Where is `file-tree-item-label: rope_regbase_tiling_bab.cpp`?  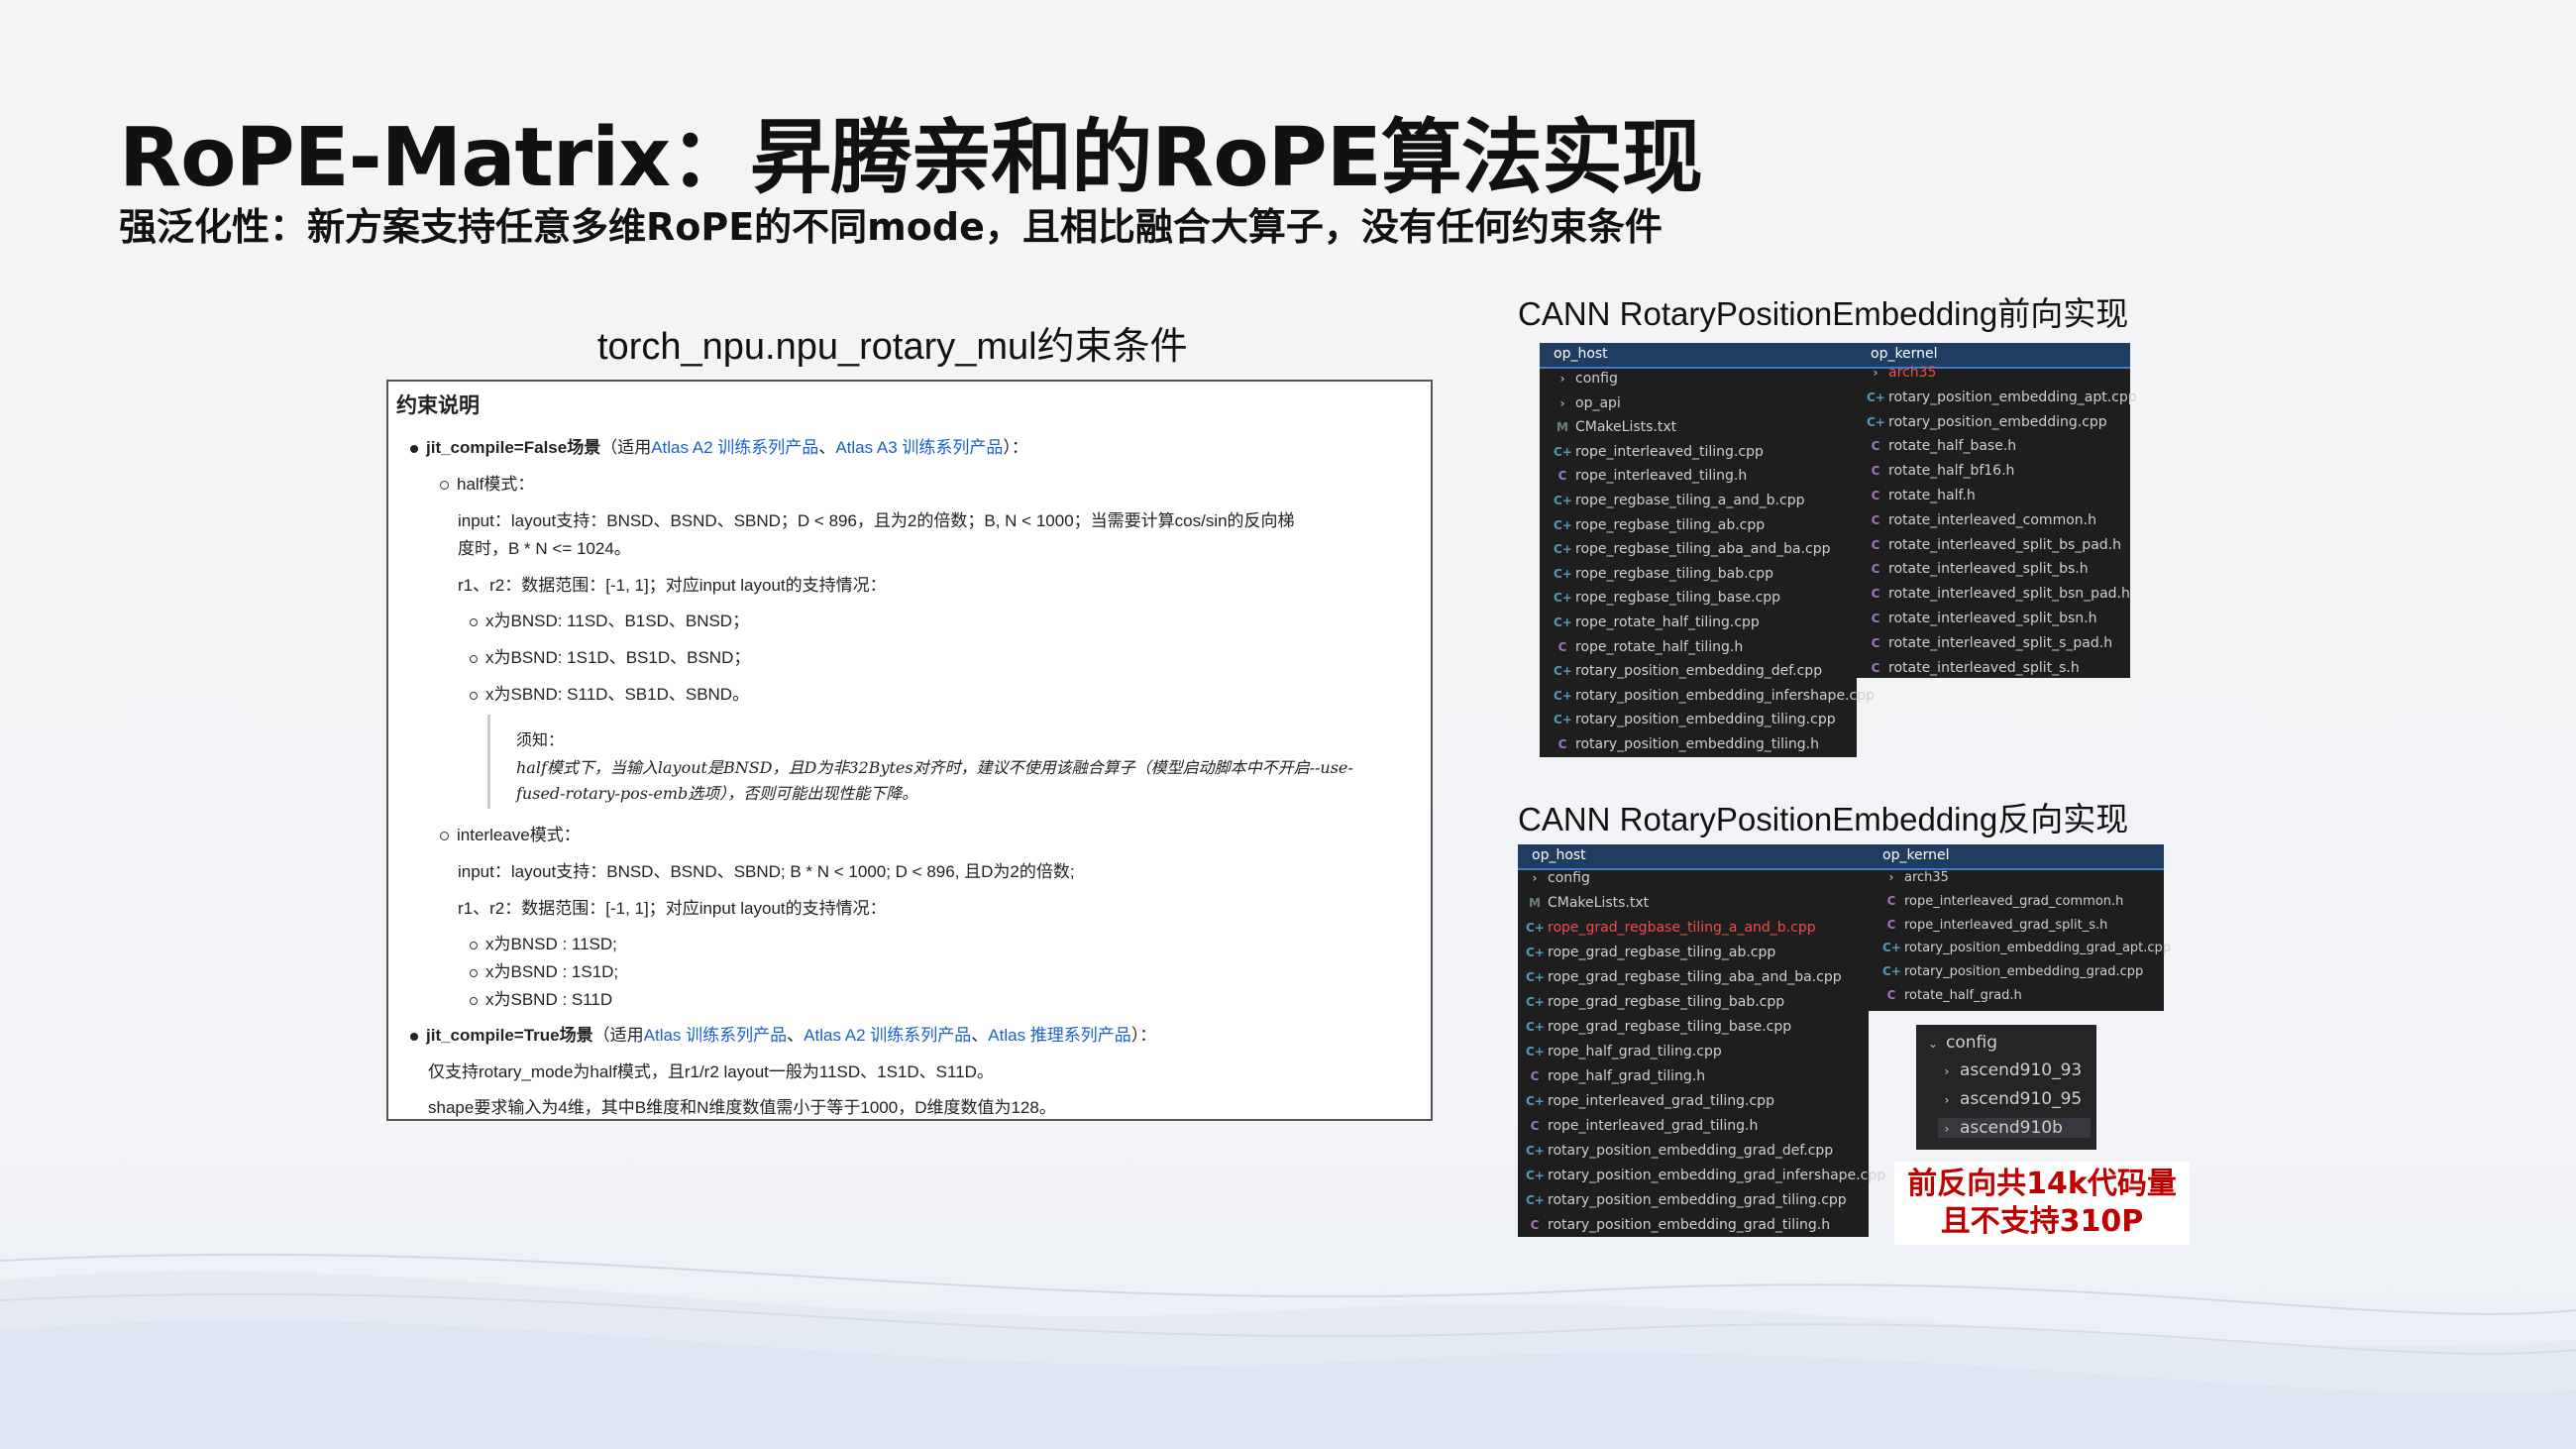
file-tree-item-label: rope_regbase_tiling_bab.cpp is located at coordinates (1674, 574).